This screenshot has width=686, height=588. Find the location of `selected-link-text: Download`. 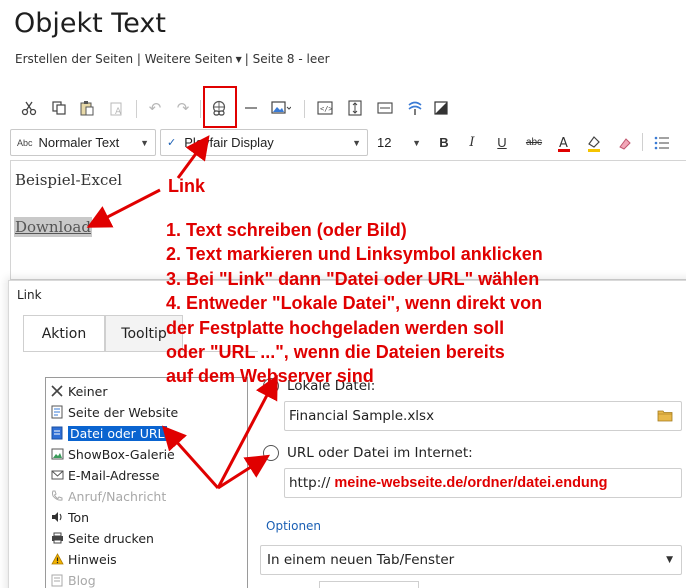

selected-link-text: Download is located at coordinates (53, 227).